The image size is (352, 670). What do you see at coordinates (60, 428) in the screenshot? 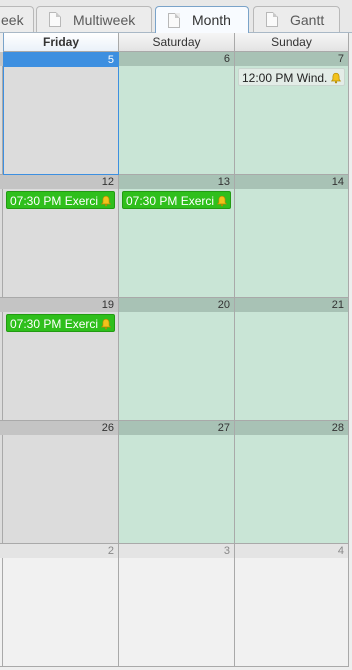
I see `day-number: 26` at bounding box center [60, 428].